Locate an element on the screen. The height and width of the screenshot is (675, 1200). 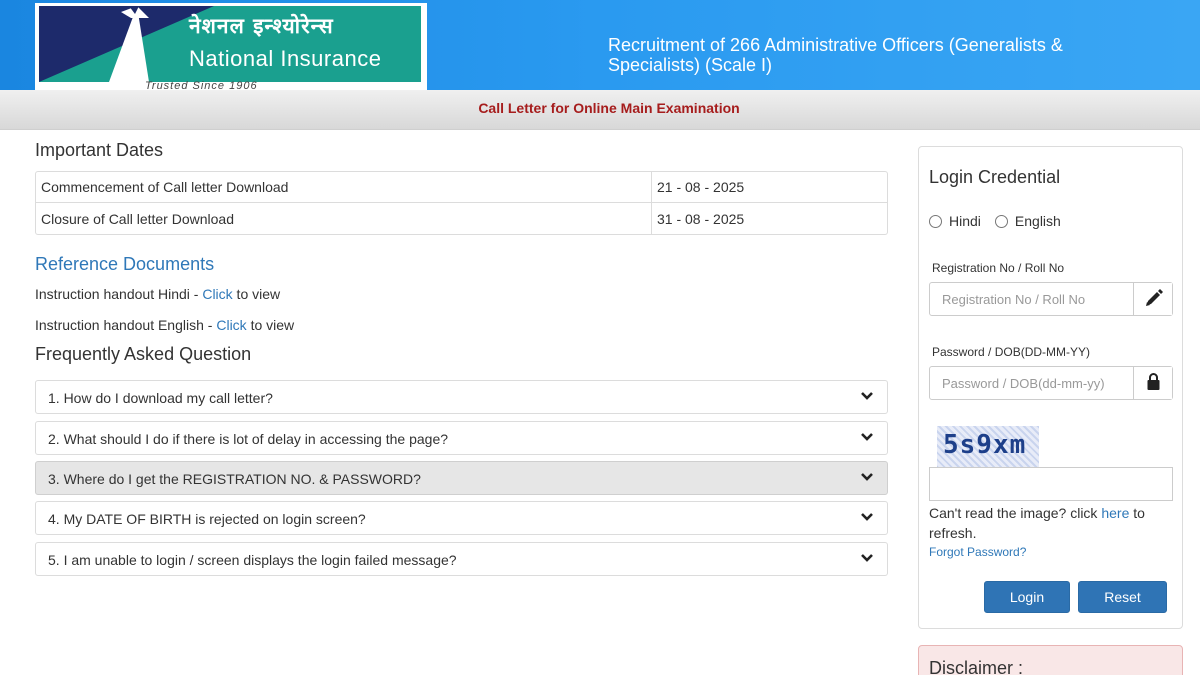
faq-question: 1. How do I download my call letter? is located at coordinates (160, 398).